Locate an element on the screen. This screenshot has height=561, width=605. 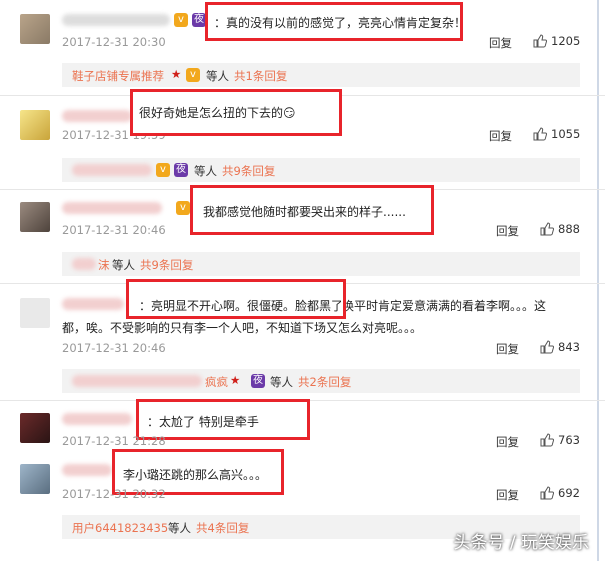
comment-time: 2017-12-31 20:30 is located at coordinates (114, 42).